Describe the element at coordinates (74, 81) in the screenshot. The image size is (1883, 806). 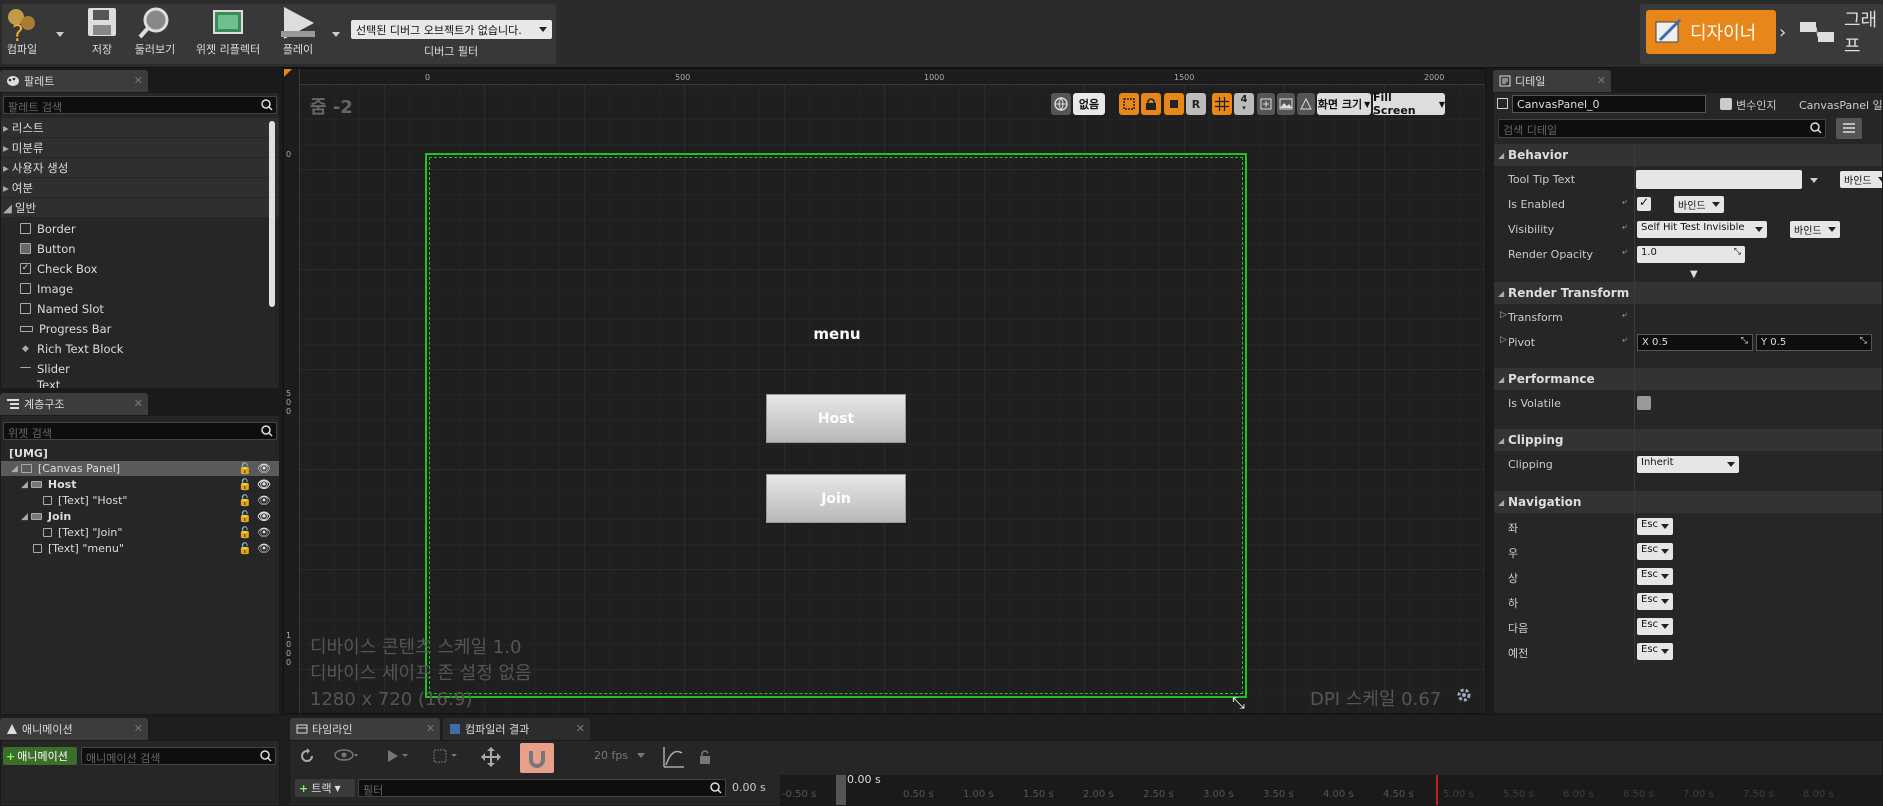
I see `tab-palette: 팔레트 ✕` at that location.